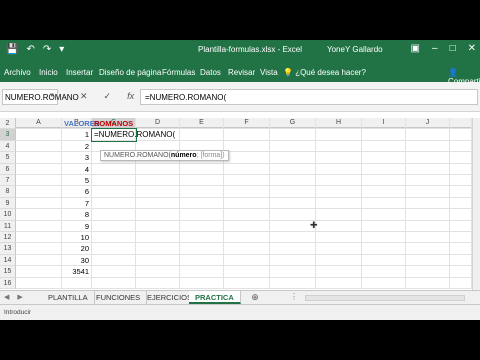  Describe the element at coordinates (241, 72) in the screenshot. I see `tab-revisar: Revisar` at that location.